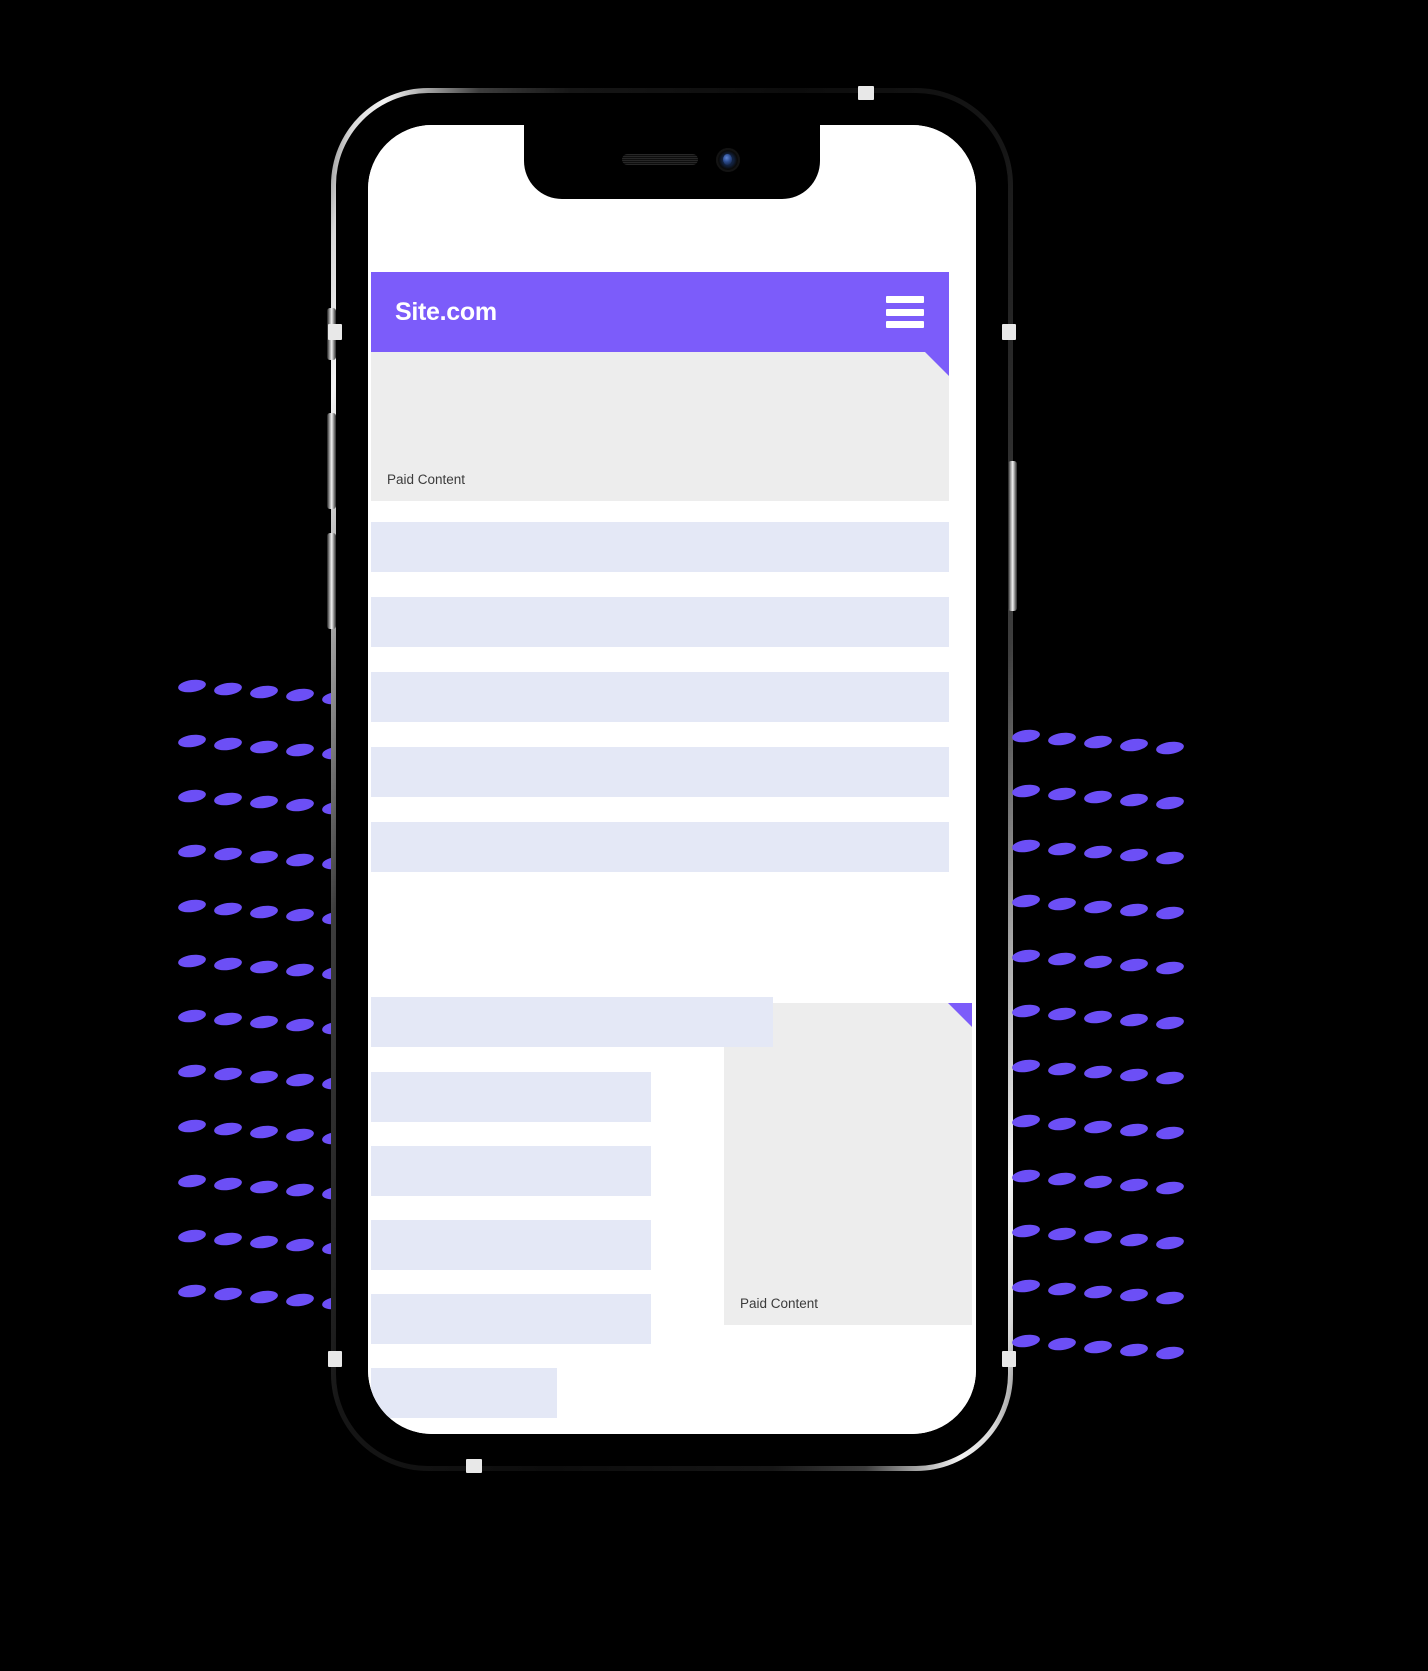 The image size is (1428, 1671). Describe the element at coordinates (866, 93) in the screenshot. I see `antenna-band-top` at that location.